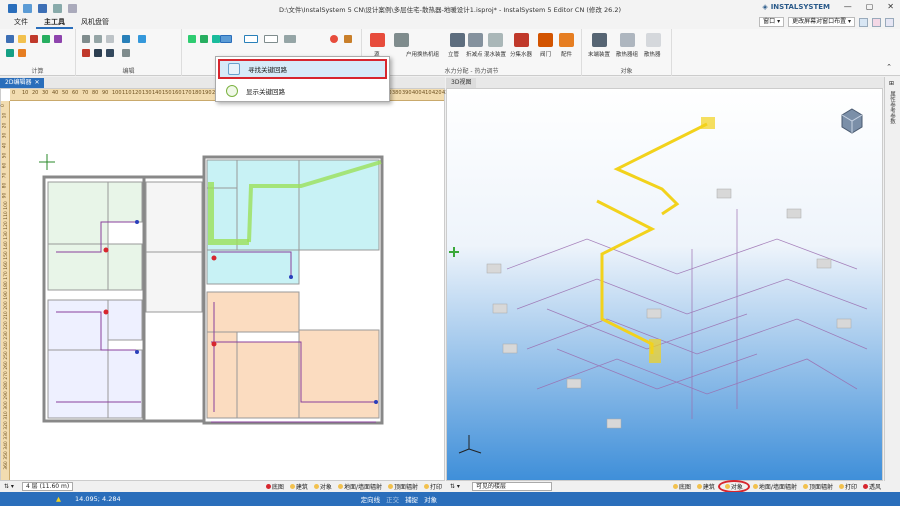 Image resolution: width=900 pixels, height=506 pixels. I want to click on riser-icon, so click(457, 40).